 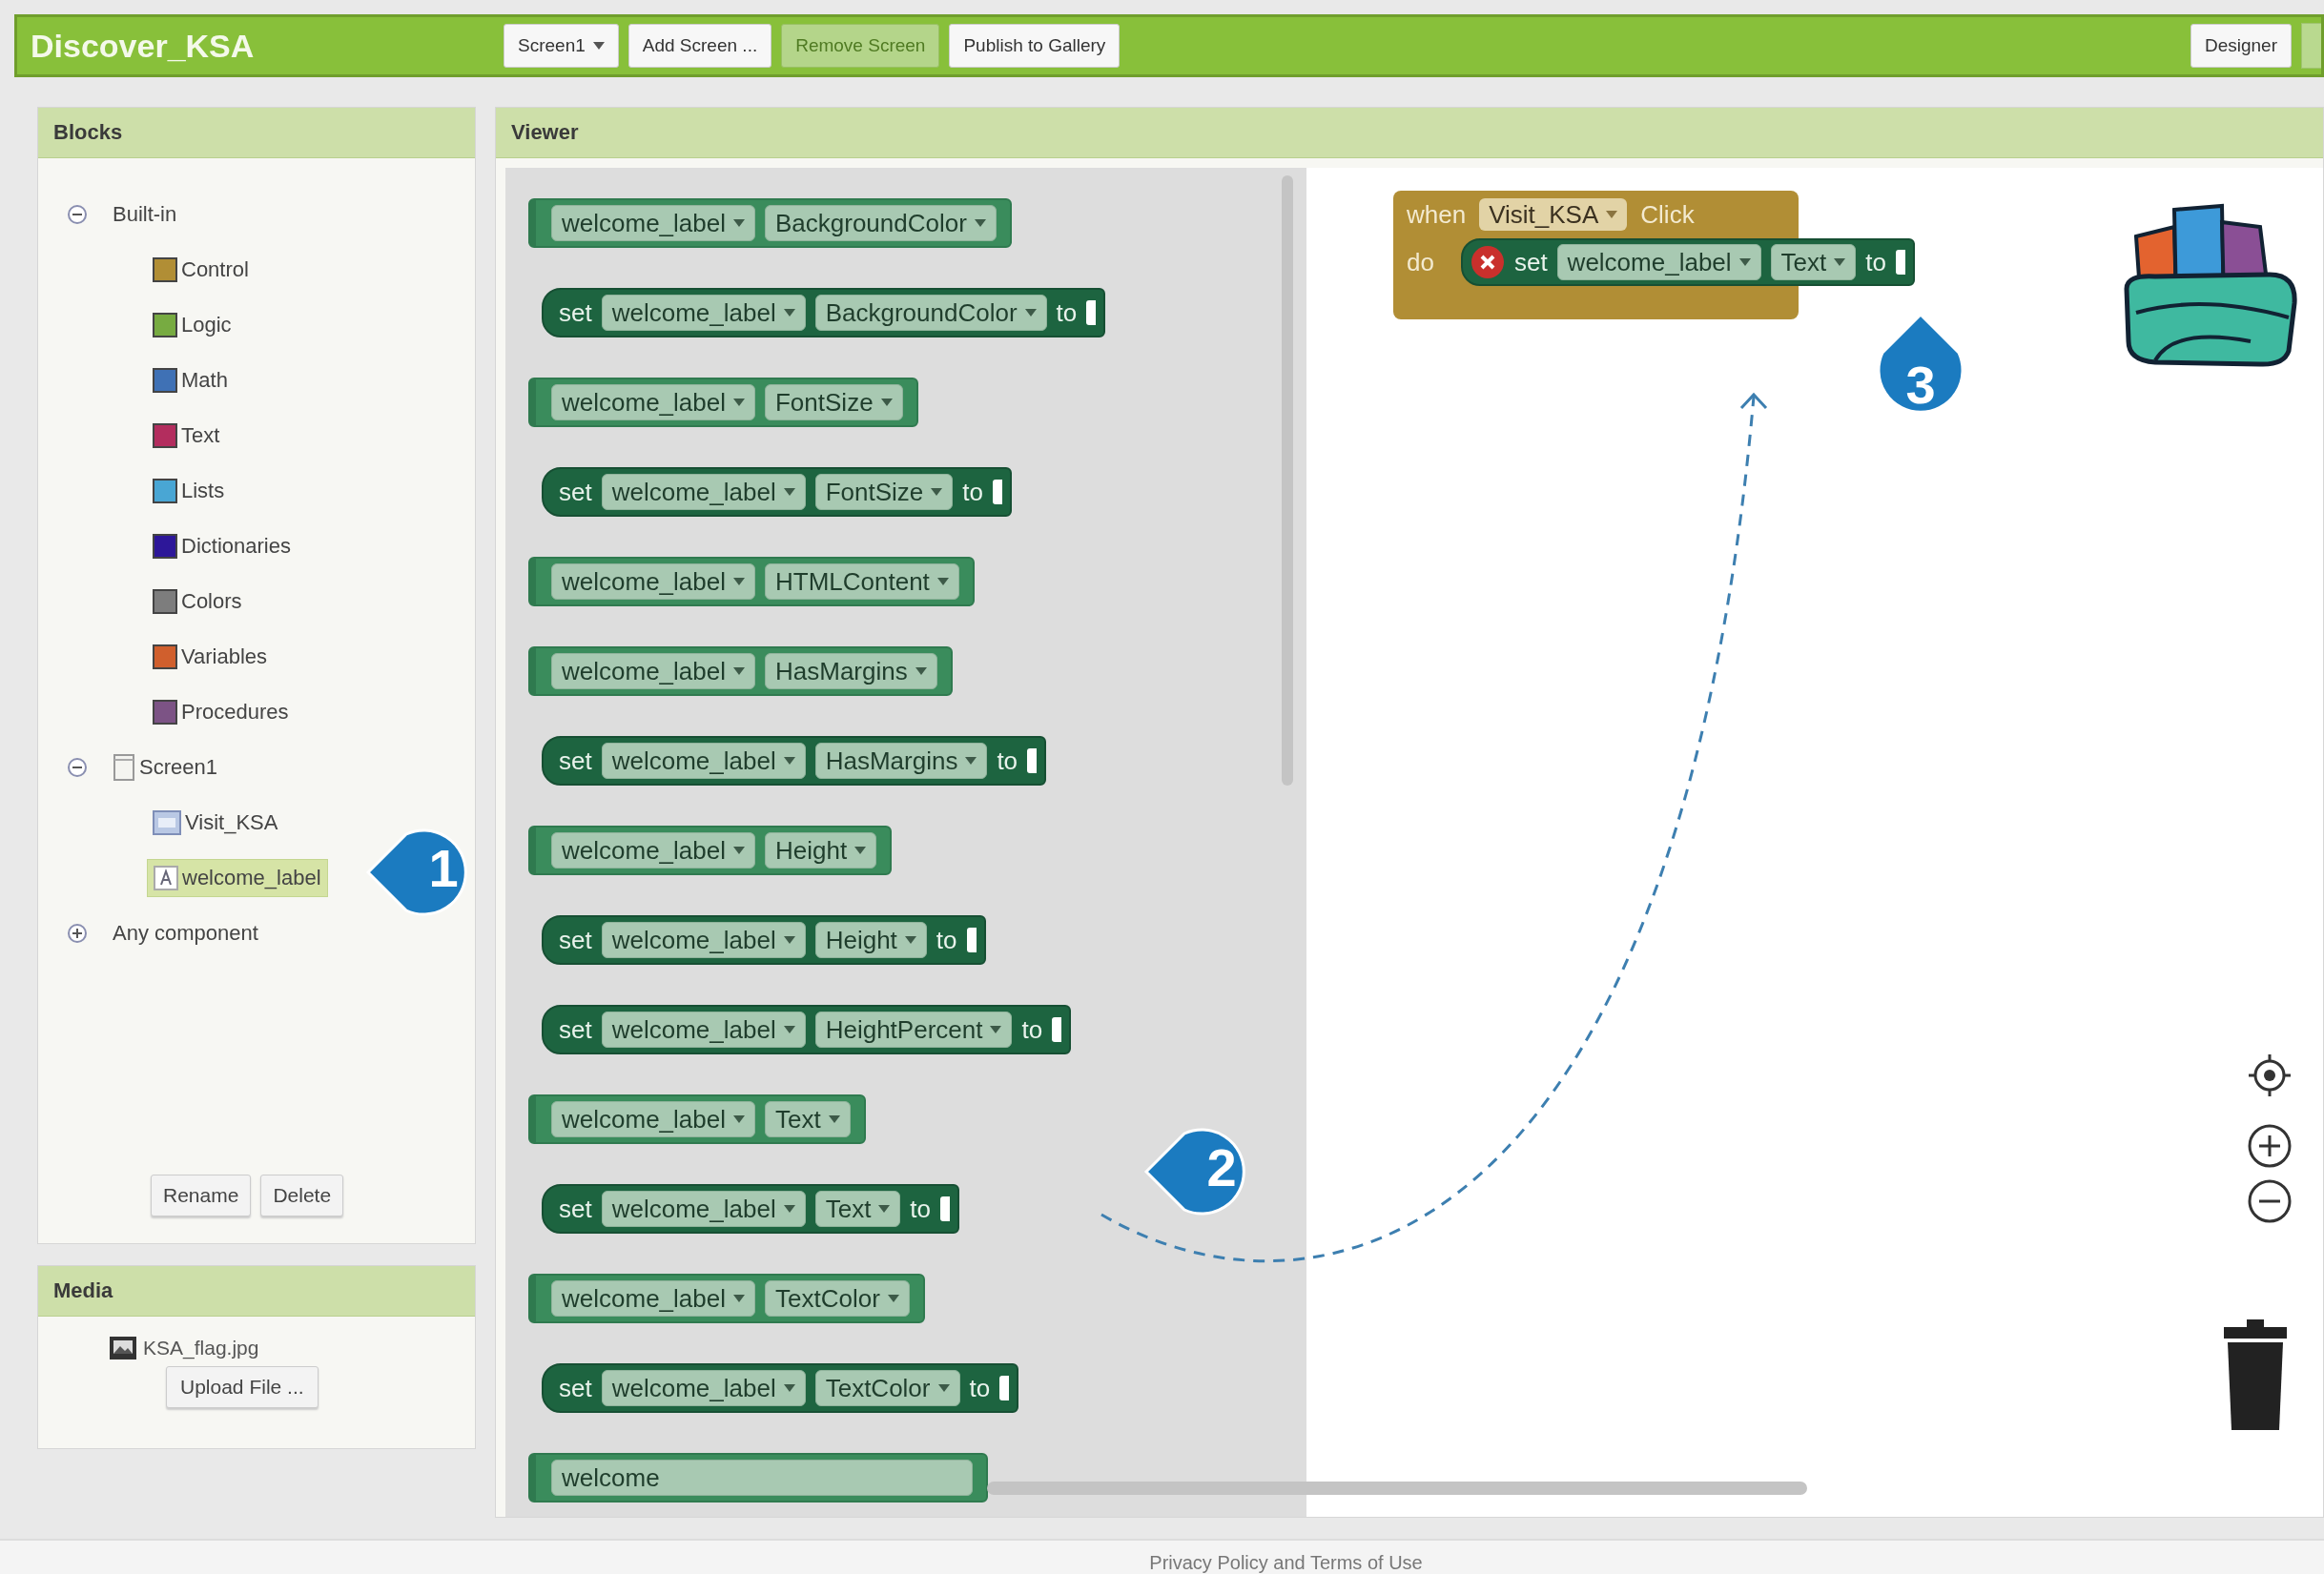 I want to click on property-getter-block: welcome_label TextColor, so click(x=726, y=1298).